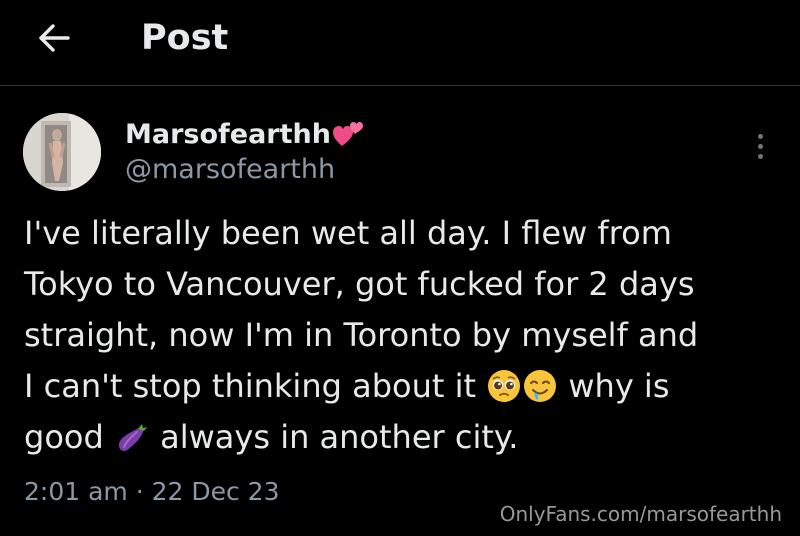 Image resolution: width=800 pixels, height=536 pixels. Describe the element at coordinates (339, 437) in the screenshot. I see `post-text-segment: always in another city.` at that location.